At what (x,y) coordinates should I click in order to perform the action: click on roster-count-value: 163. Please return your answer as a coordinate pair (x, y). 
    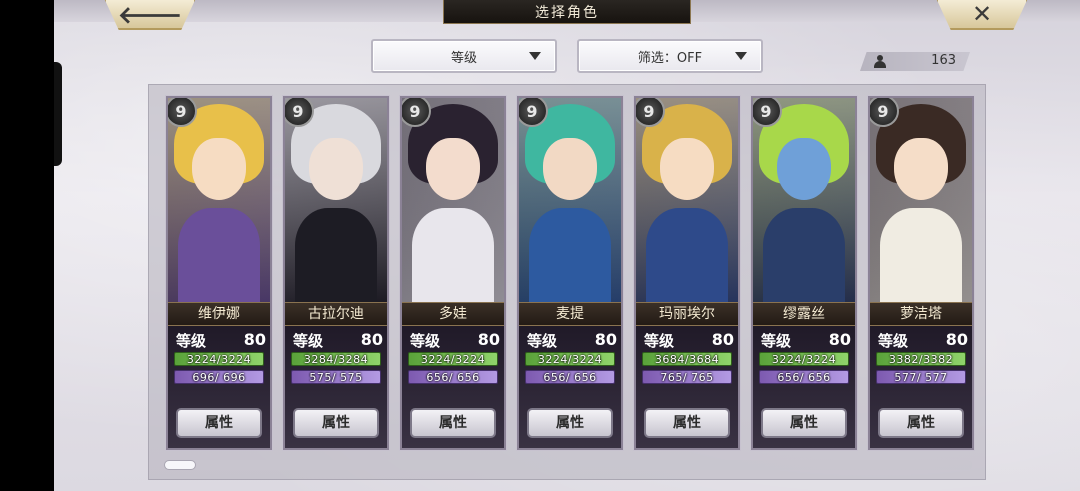
    Looking at the image, I should click on (943, 60).